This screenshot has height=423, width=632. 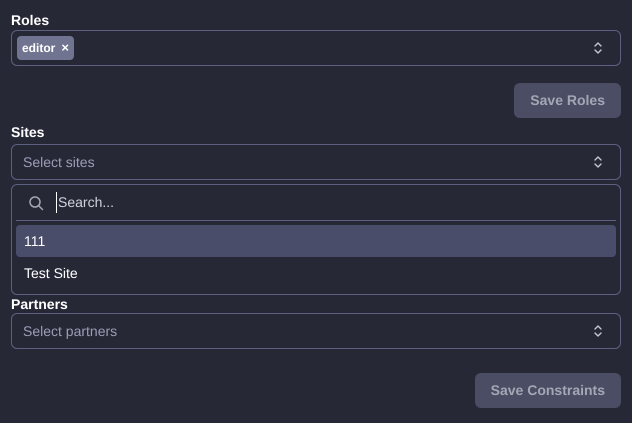 What do you see at coordinates (40, 304) in the screenshot?
I see `field-label: Partners` at bounding box center [40, 304].